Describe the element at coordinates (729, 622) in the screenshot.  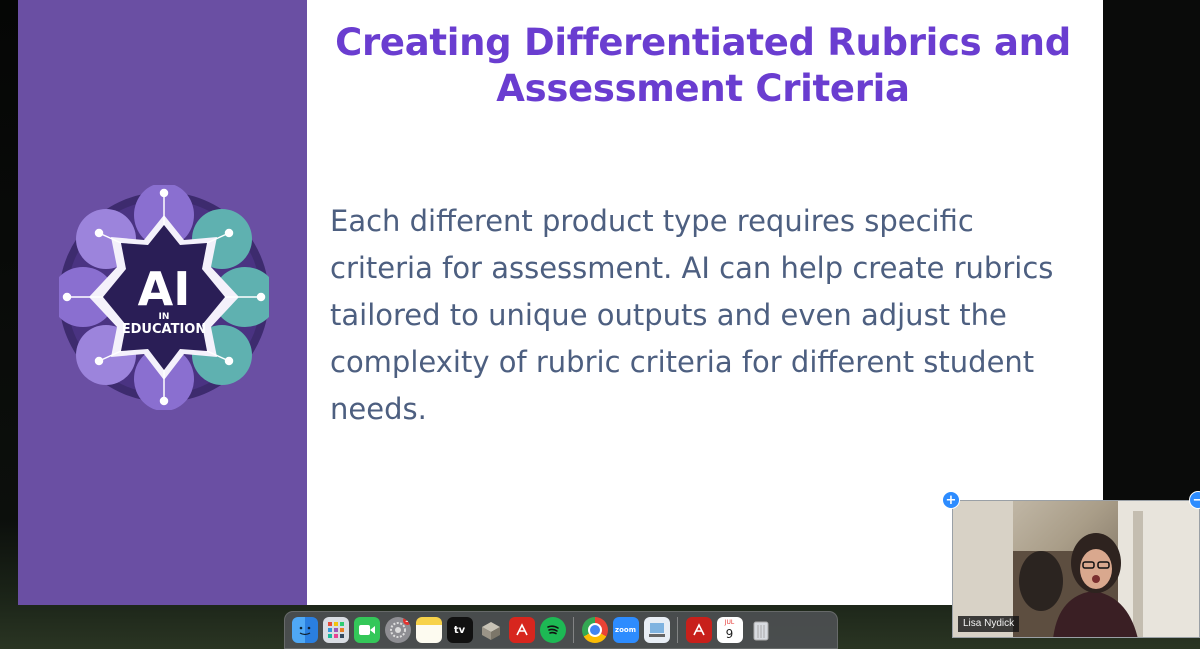
I see `calendar-month: JUL` at that location.